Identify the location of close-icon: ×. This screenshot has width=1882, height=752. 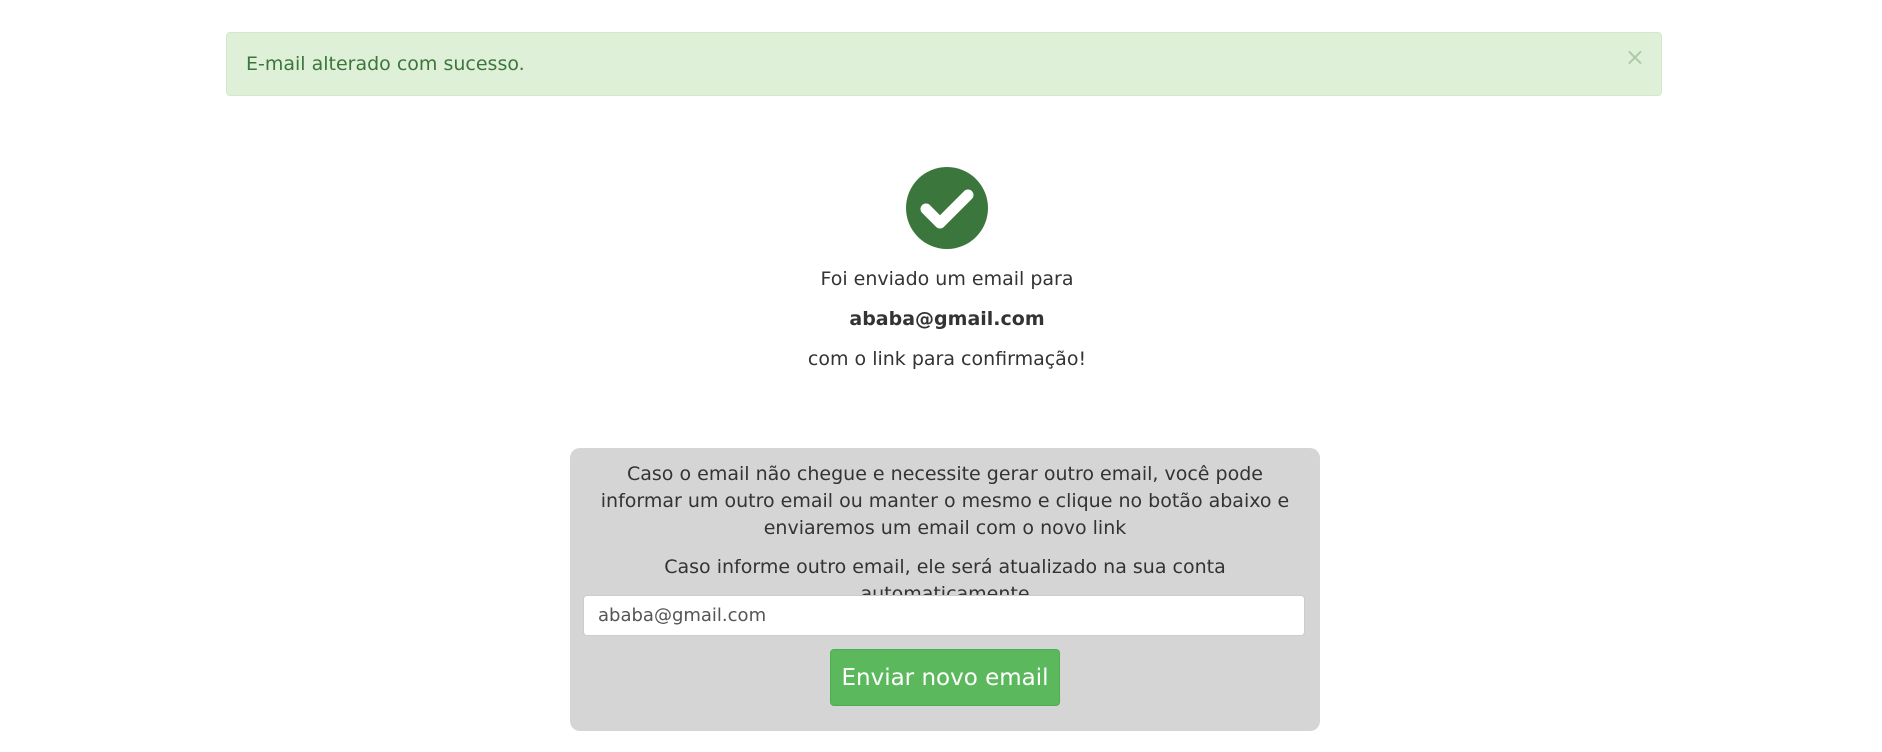
(1635, 57).